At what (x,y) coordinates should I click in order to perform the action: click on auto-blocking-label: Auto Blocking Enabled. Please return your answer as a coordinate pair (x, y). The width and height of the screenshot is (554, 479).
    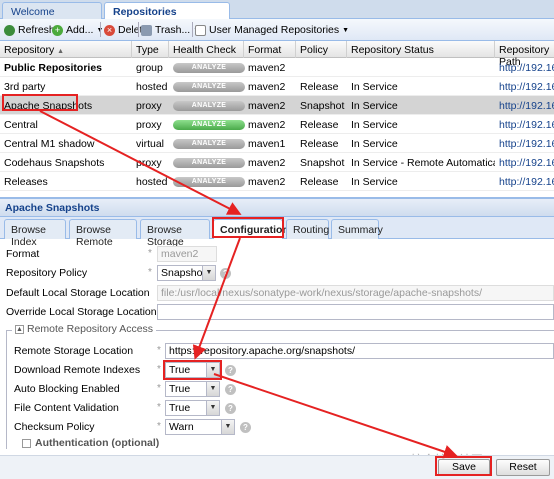
    Looking at the image, I should click on (67, 389).